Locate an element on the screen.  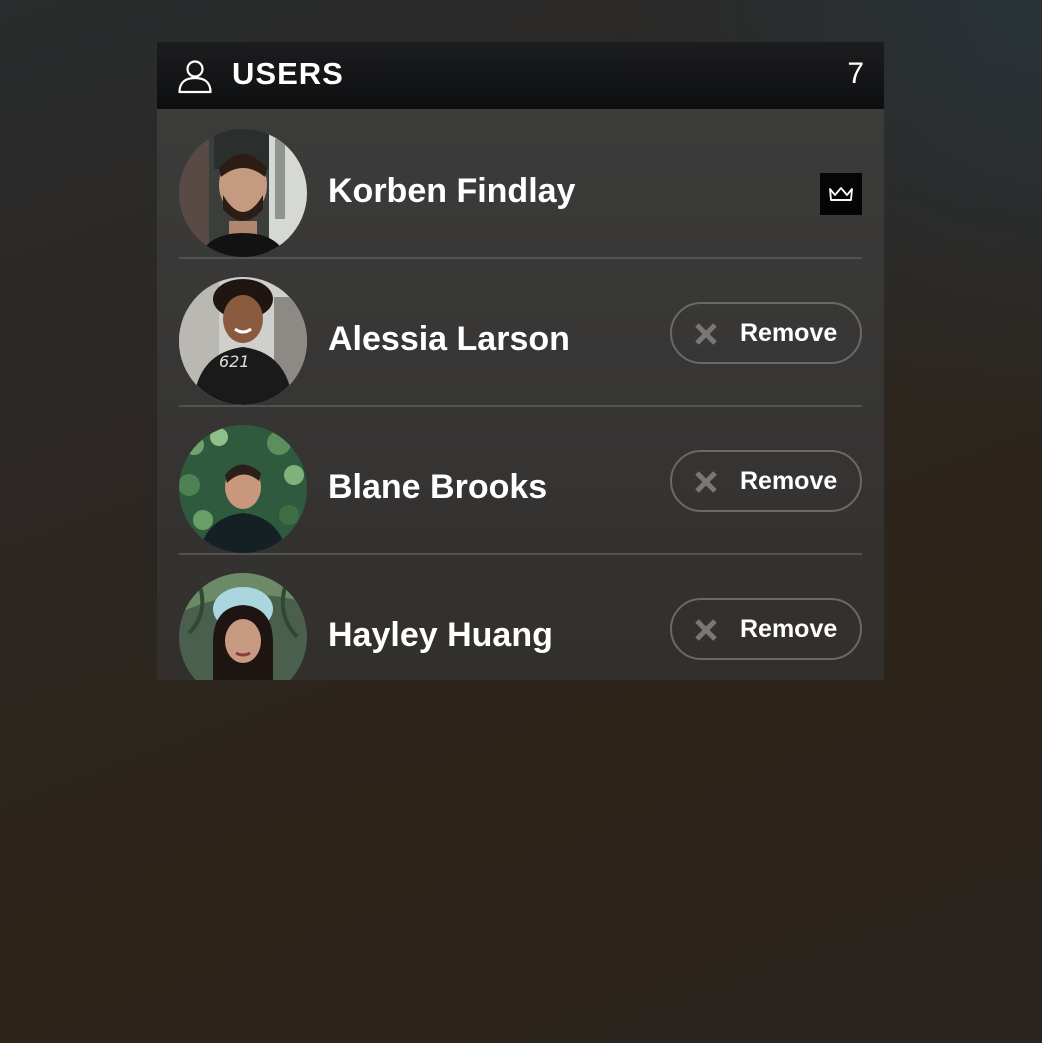
user-outline-icon is located at coordinates (195, 77).